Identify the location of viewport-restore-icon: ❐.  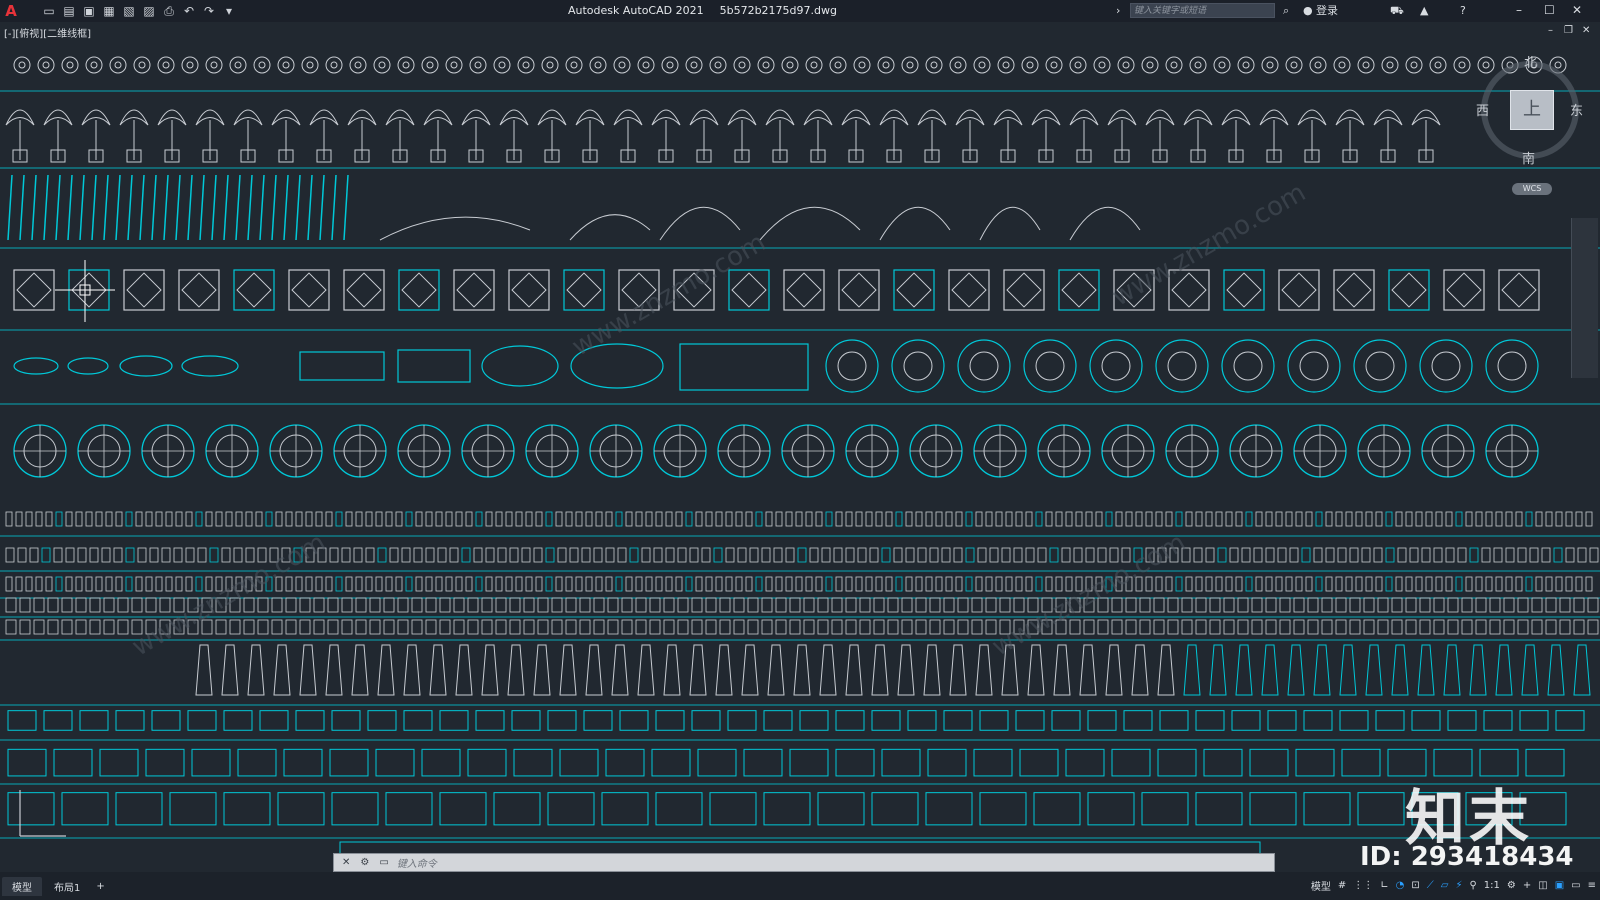
(1568, 30).